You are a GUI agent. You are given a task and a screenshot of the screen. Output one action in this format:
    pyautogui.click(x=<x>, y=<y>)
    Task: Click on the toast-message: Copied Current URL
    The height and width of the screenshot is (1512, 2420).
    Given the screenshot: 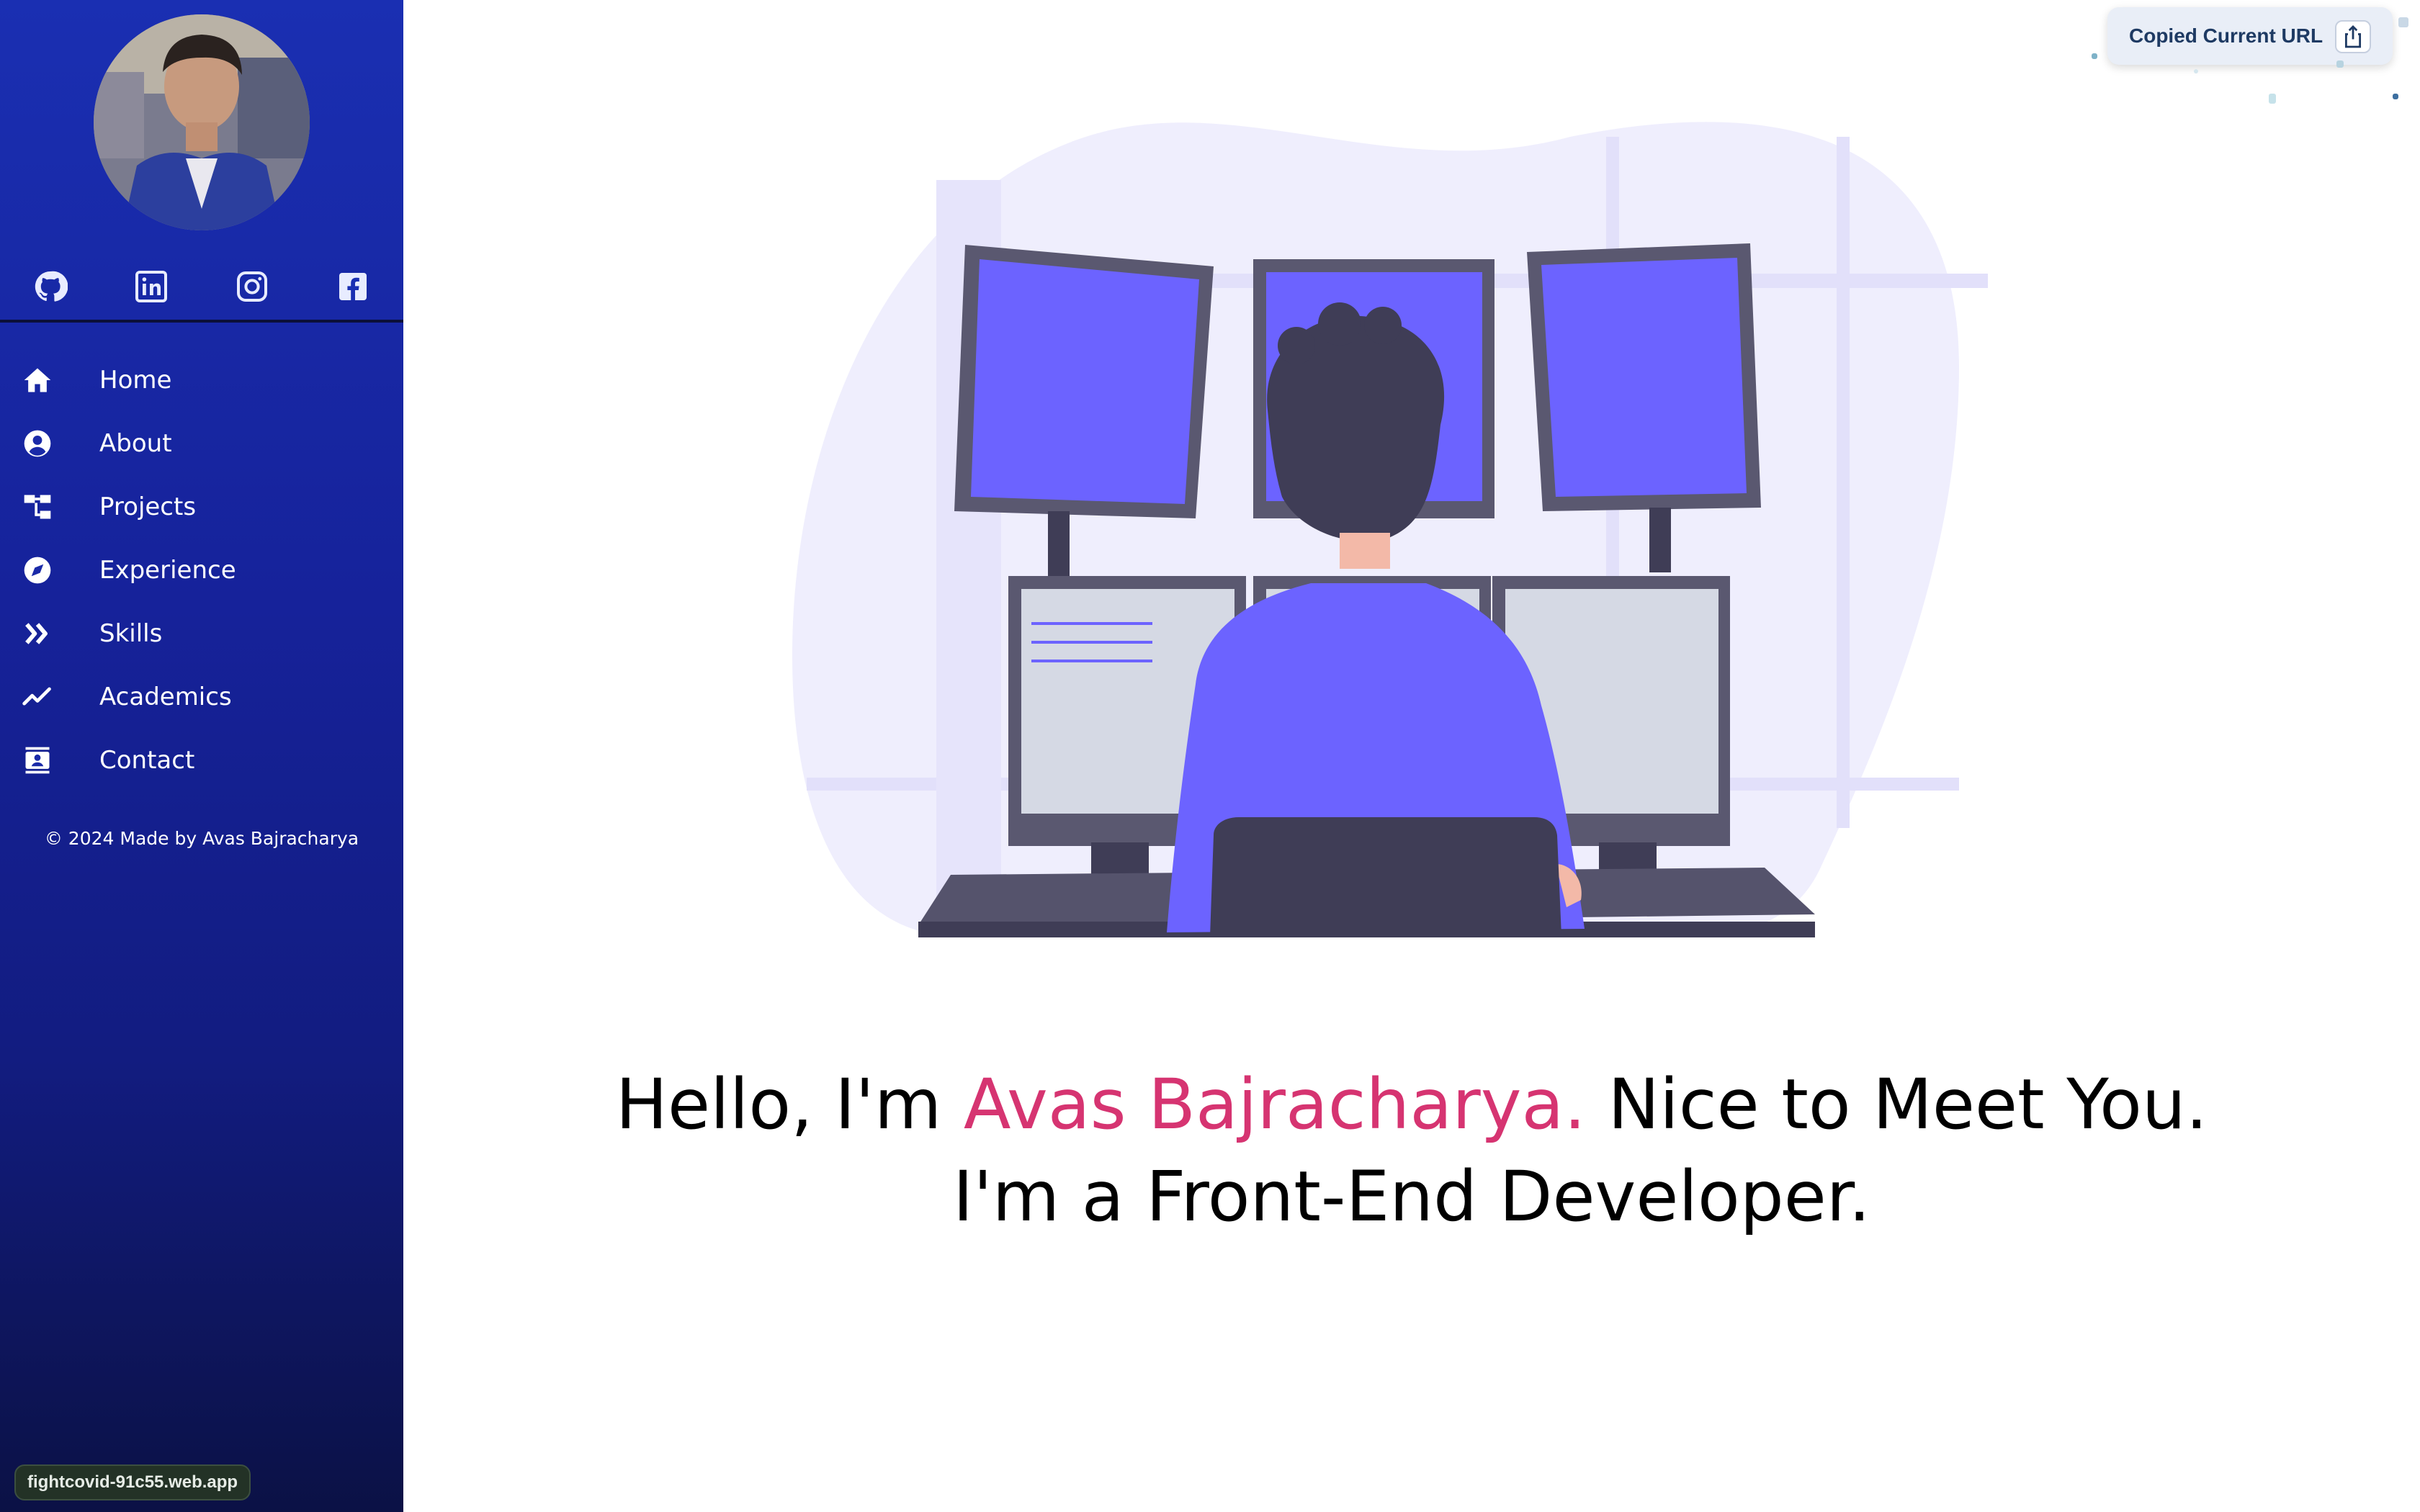 What is the action you would take?
    pyautogui.click(x=2226, y=35)
    